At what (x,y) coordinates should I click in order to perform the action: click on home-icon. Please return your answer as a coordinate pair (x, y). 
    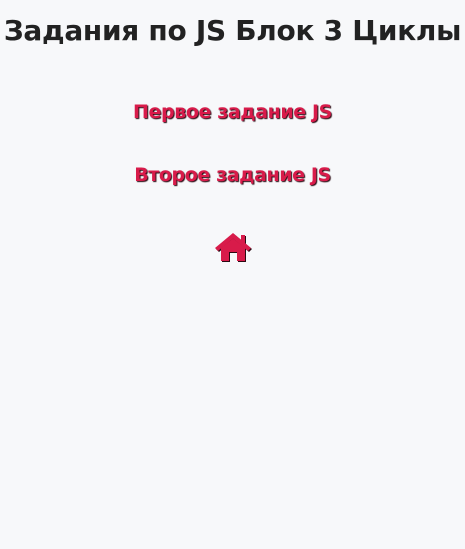
    Looking at the image, I should click on (233, 247).